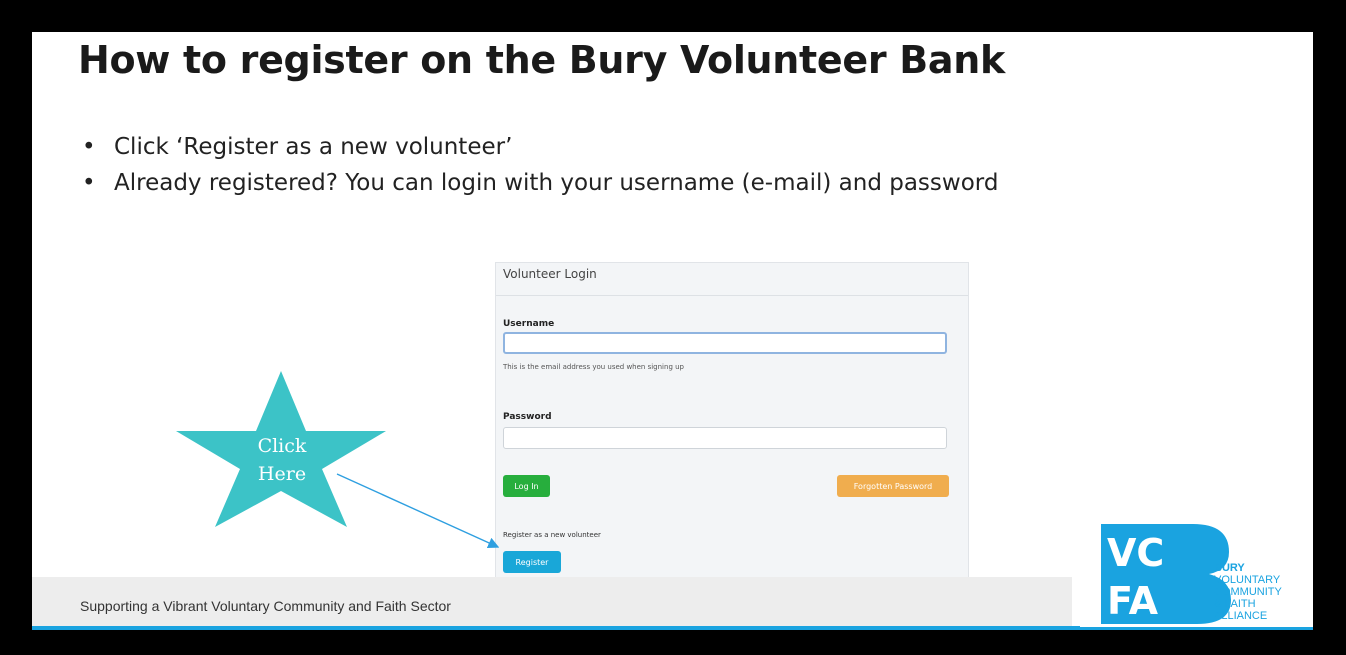 This screenshot has width=1346, height=655. What do you see at coordinates (732, 295) in the screenshot?
I see `panel-divider` at bounding box center [732, 295].